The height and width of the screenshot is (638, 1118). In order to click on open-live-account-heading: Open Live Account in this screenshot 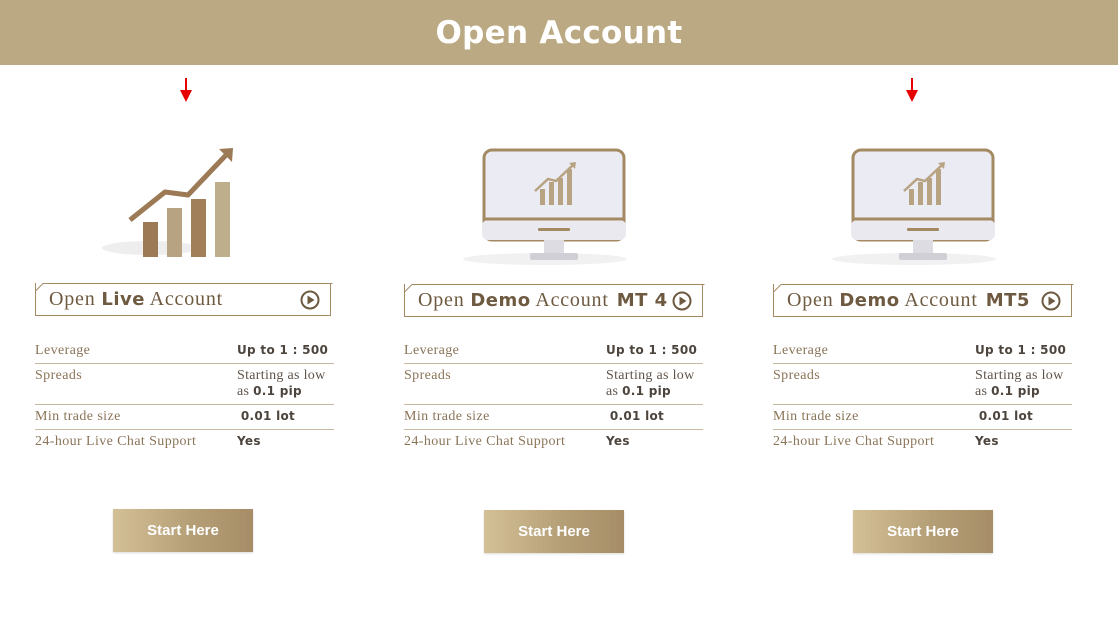, I will do `click(184, 299)`.